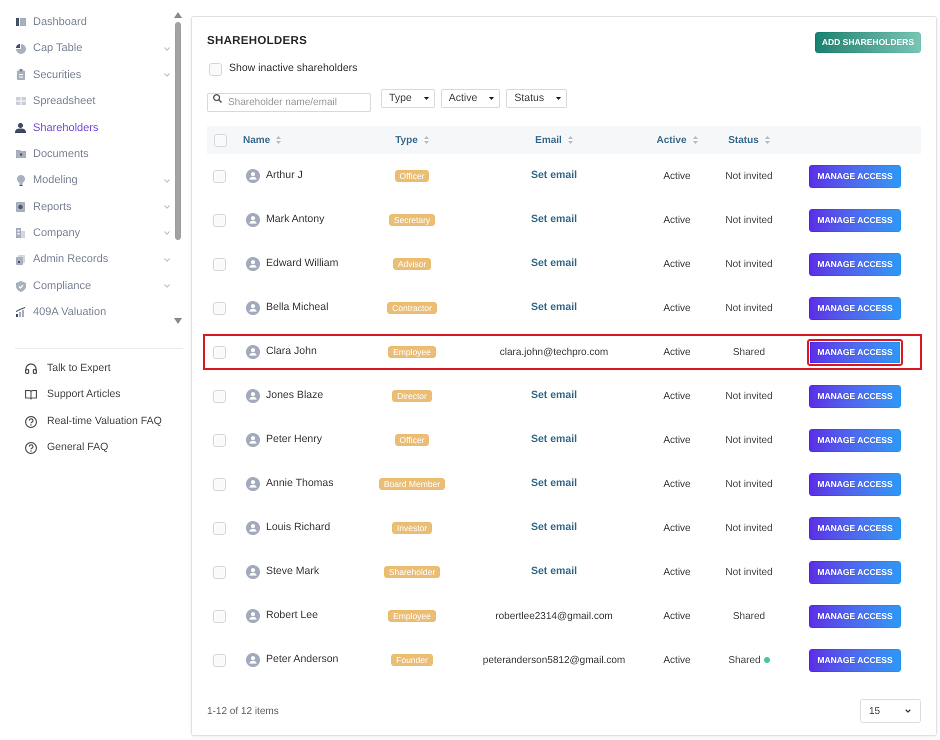  What do you see at coordinates (87, 101) in the screenshot?
I see `sidebar-item: Spreadsheet` at bounding box center [87, 101].